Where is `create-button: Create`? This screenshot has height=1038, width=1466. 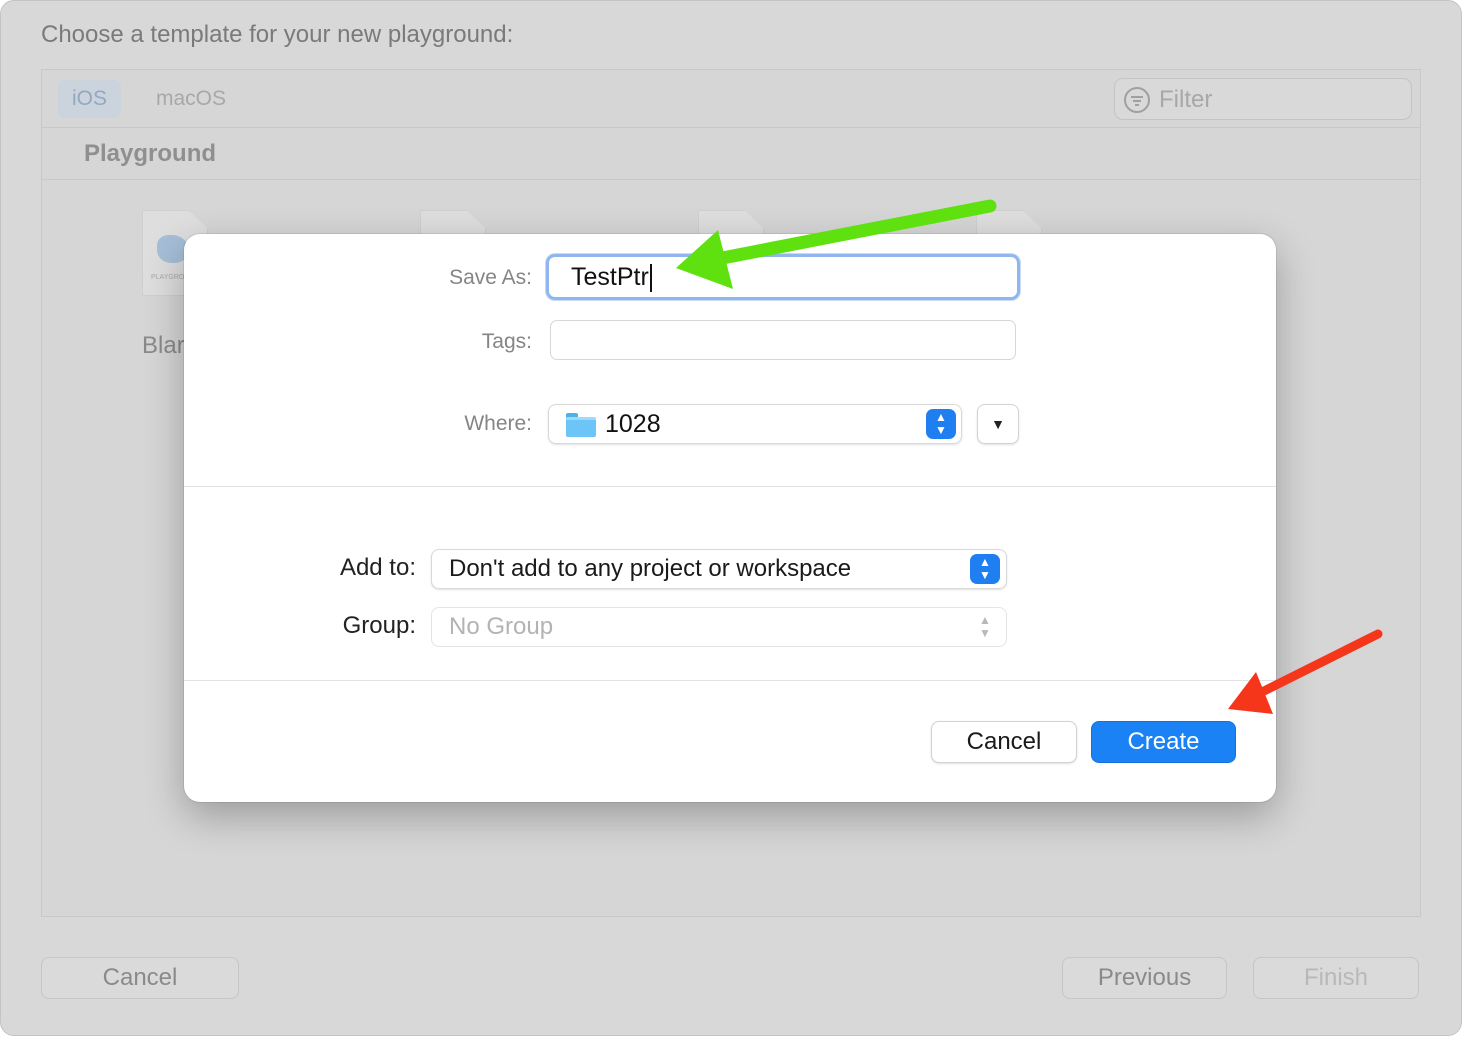
create-button: Create is located at coordinates (1163, 742).